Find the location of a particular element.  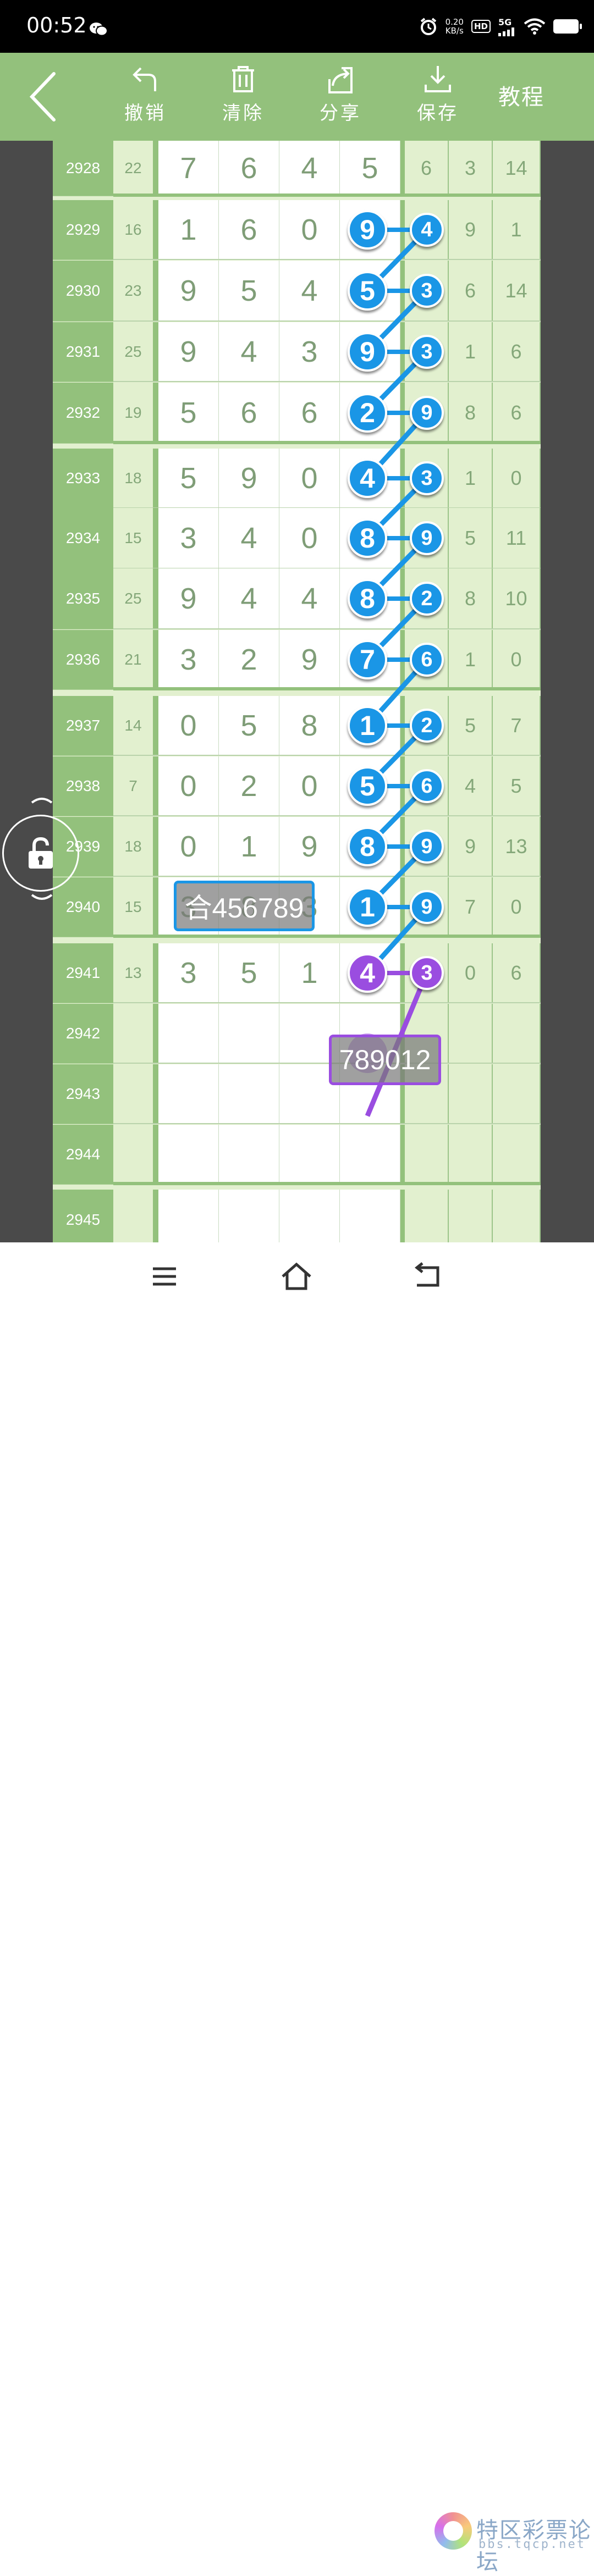

download-icon is located at coordinates (438, 79).